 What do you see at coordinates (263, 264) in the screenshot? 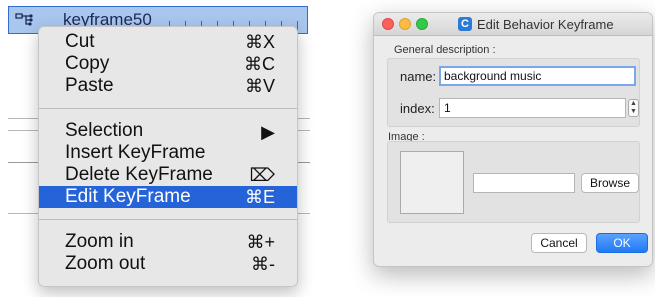
I see `menu-shortcut: ⌘-` at bounding box center [263, 264].